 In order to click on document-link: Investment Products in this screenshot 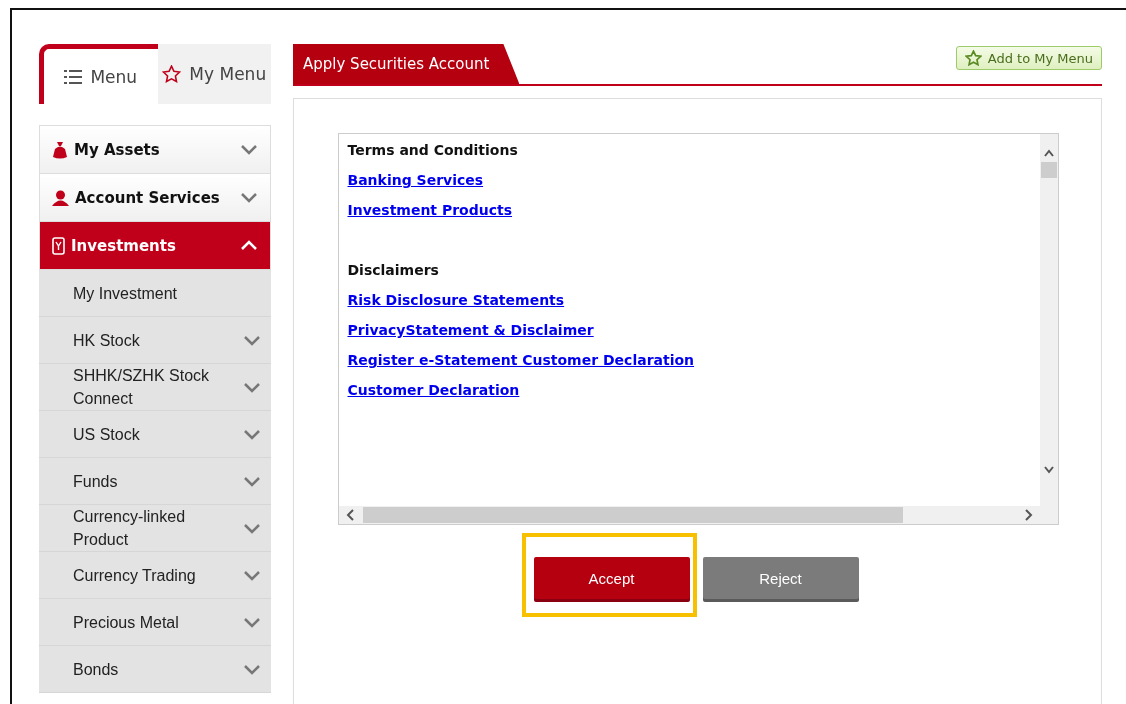, I will do `click(430, 210)`.